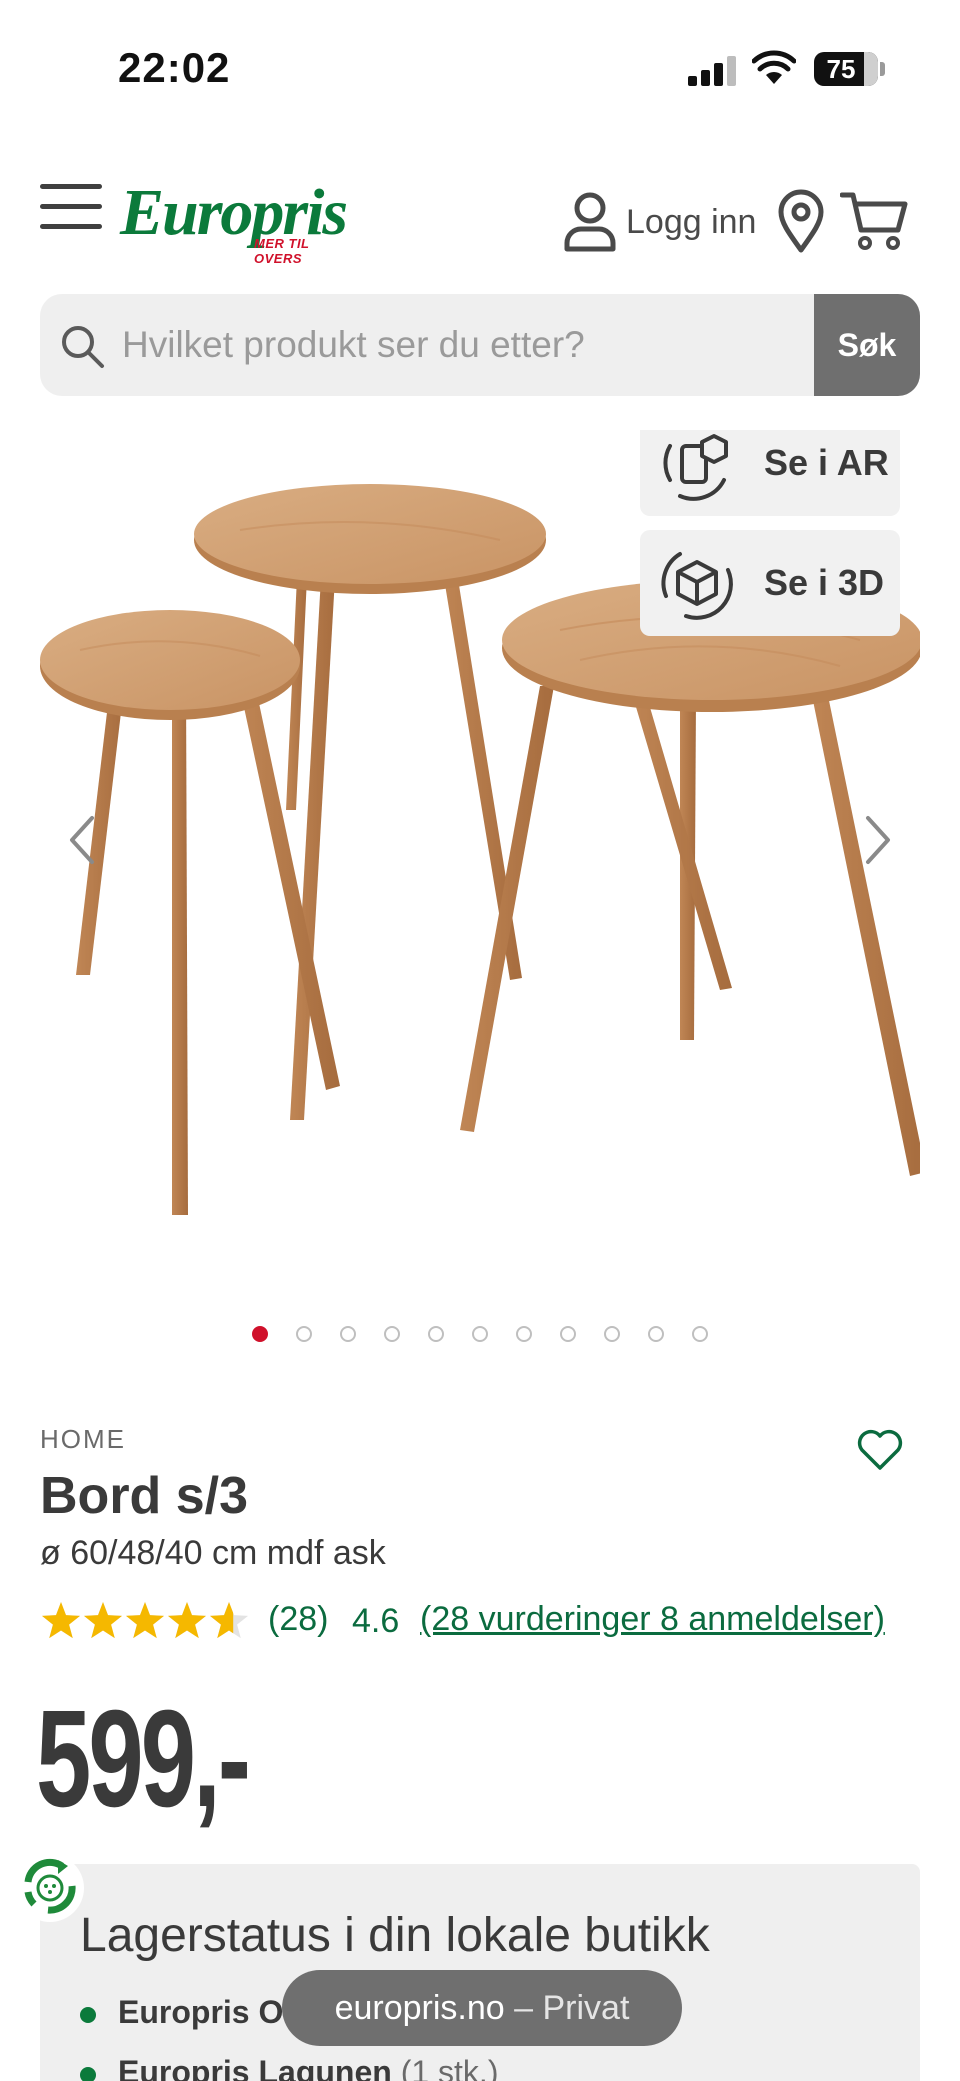 Image resolution: width=960 pixels, height=2081 pixels. Describe the element at coordinates (867, 345) in the screenshot. I see `search-button: Søk` at that location.